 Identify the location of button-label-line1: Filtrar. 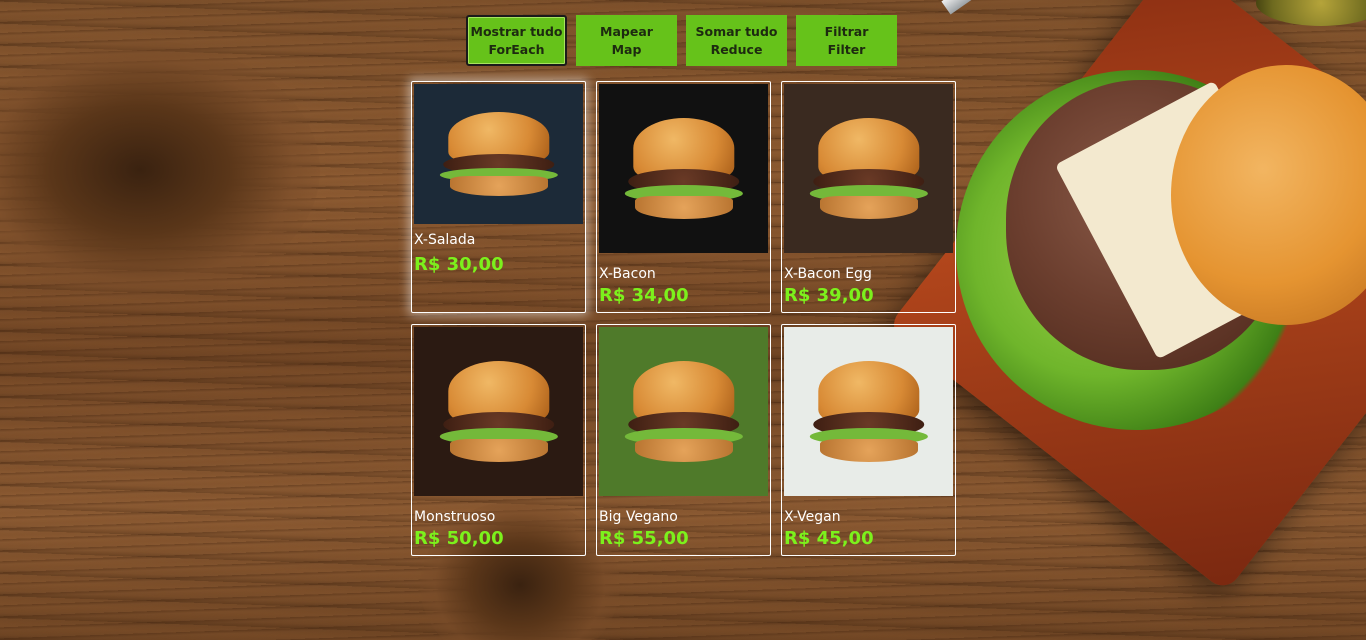
(846, 31).